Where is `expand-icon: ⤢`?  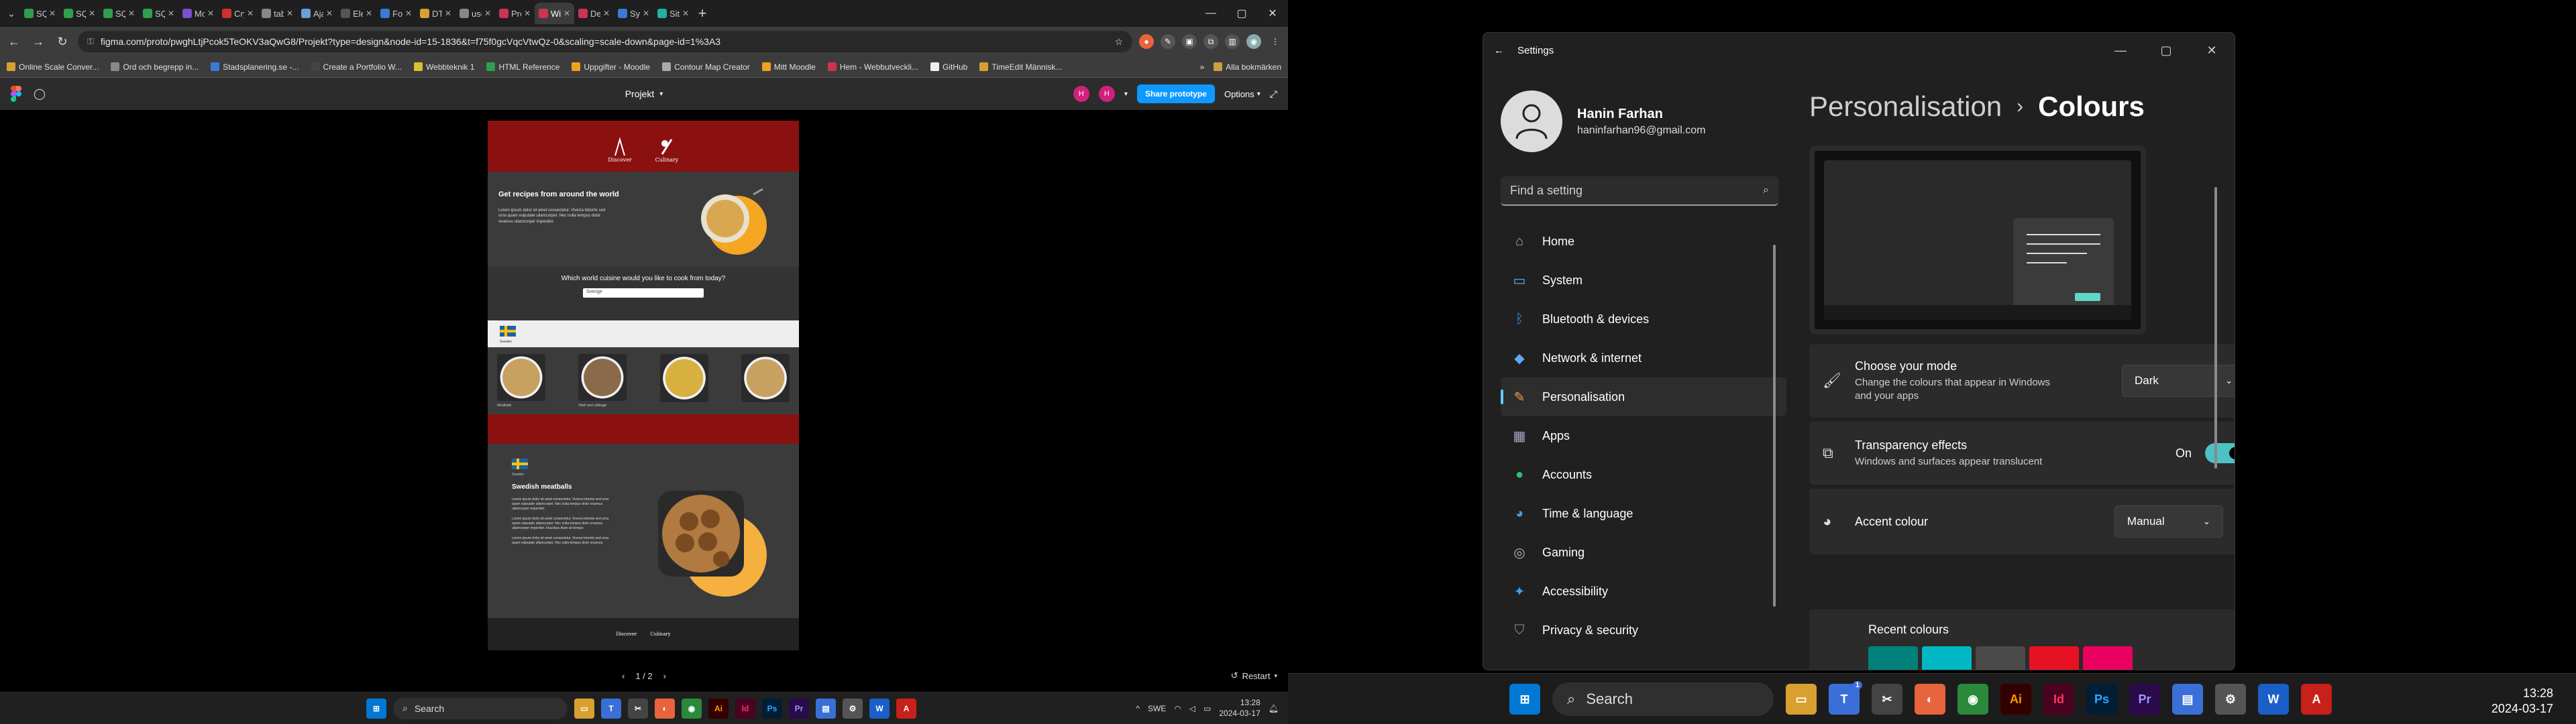
expand-icon: ⤢ is located at coordinates (1273, 94).